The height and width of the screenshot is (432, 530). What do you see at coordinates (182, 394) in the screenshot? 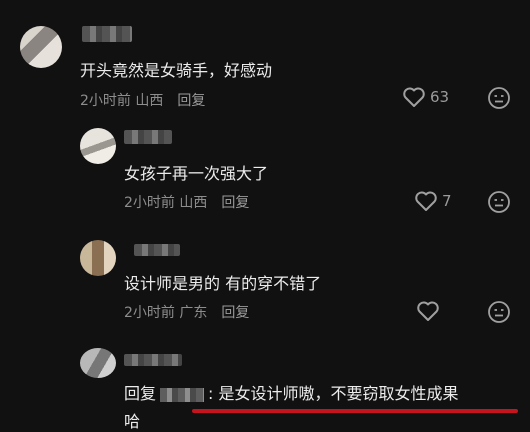
I see `mention-blurred` at bounding box center [182, 394].